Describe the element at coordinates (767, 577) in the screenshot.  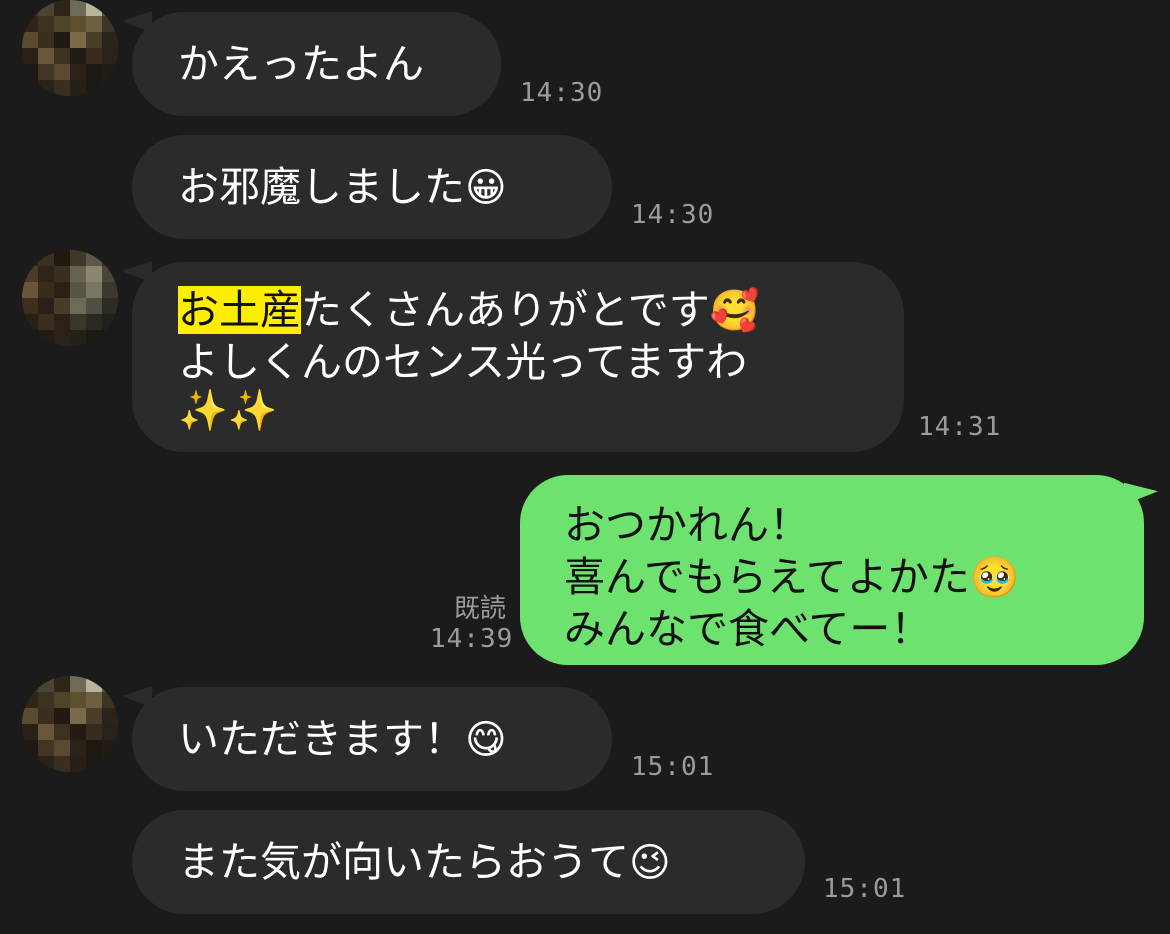
I see `message-text: 喜んでもらえてよかた` at that location.